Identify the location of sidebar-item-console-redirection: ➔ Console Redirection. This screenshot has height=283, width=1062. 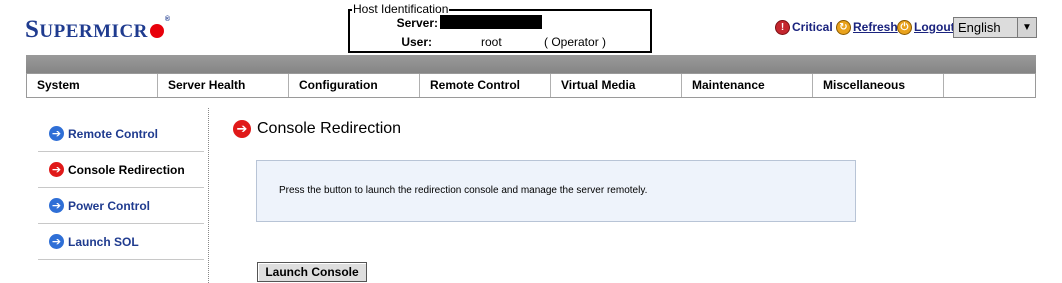
(121, 170).